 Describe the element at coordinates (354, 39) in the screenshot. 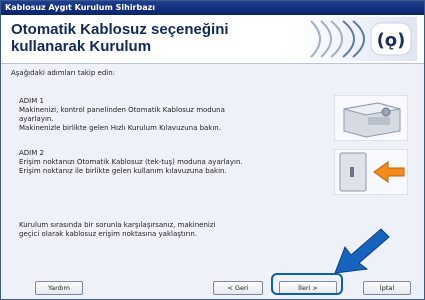

I see `wifi-logo-icon: (ǫ)` at that location.